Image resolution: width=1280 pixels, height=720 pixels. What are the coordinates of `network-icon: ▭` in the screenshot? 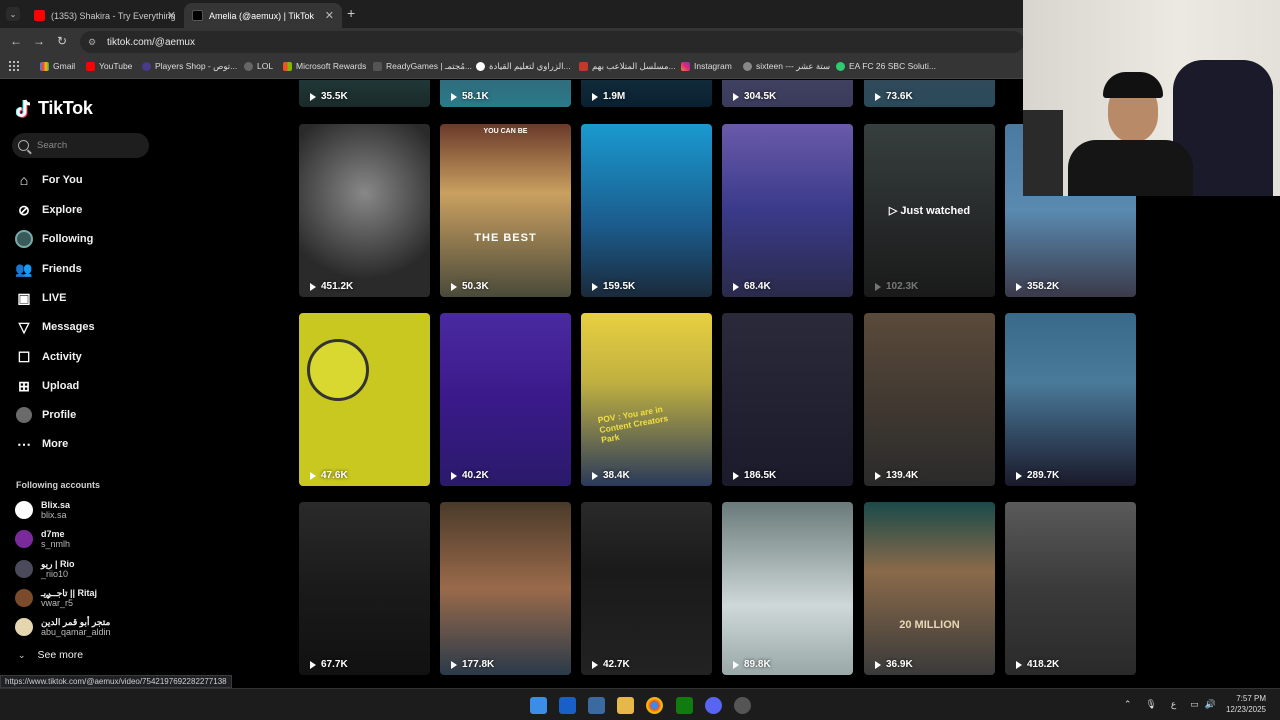 It's located at (1194, 704).